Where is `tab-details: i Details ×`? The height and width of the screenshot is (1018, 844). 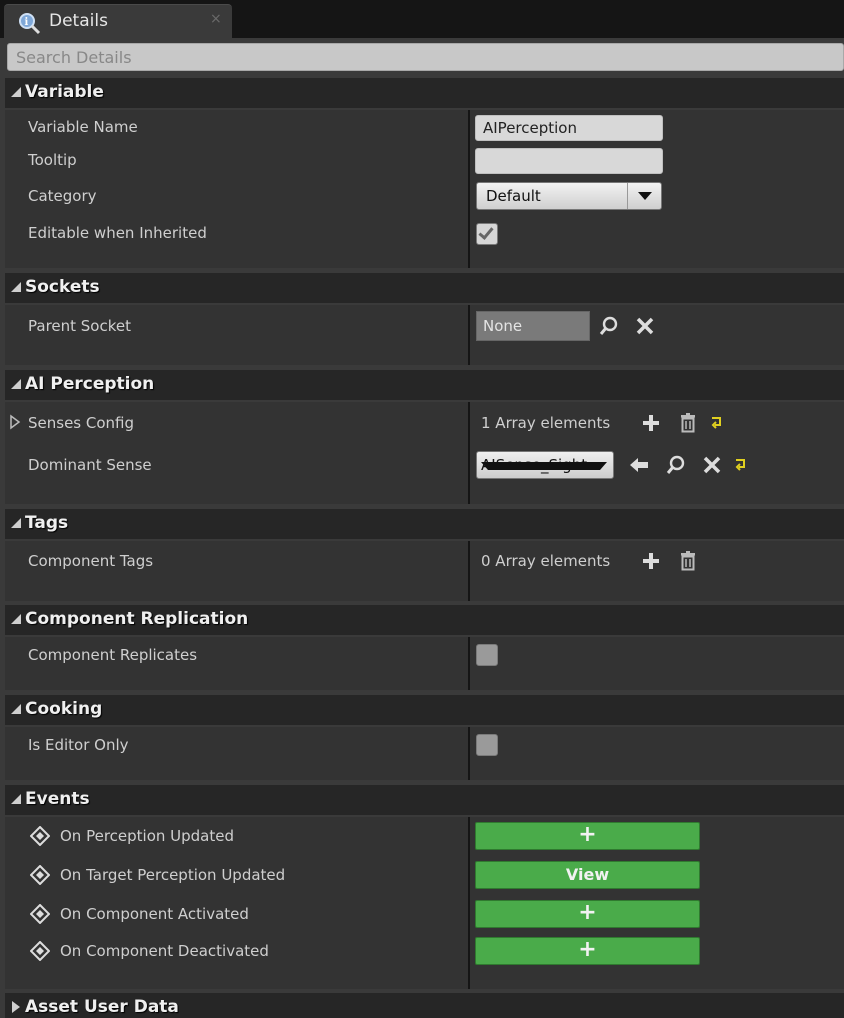 tab-details: i Details × is located at coordinates (118, 21).